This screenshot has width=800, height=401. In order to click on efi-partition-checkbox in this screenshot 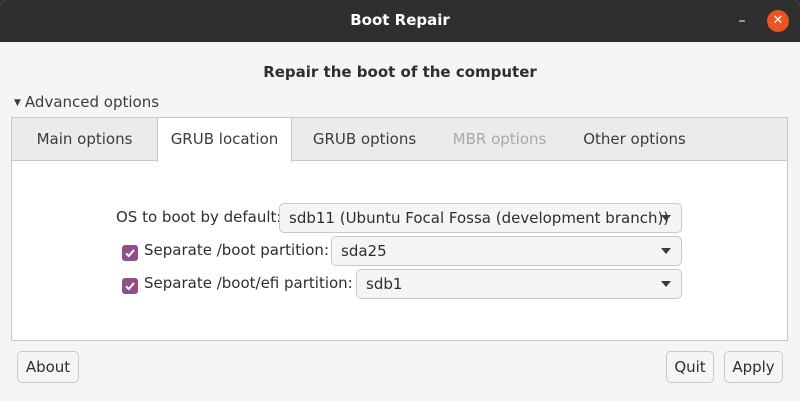, I will do `click(130, 286)`.